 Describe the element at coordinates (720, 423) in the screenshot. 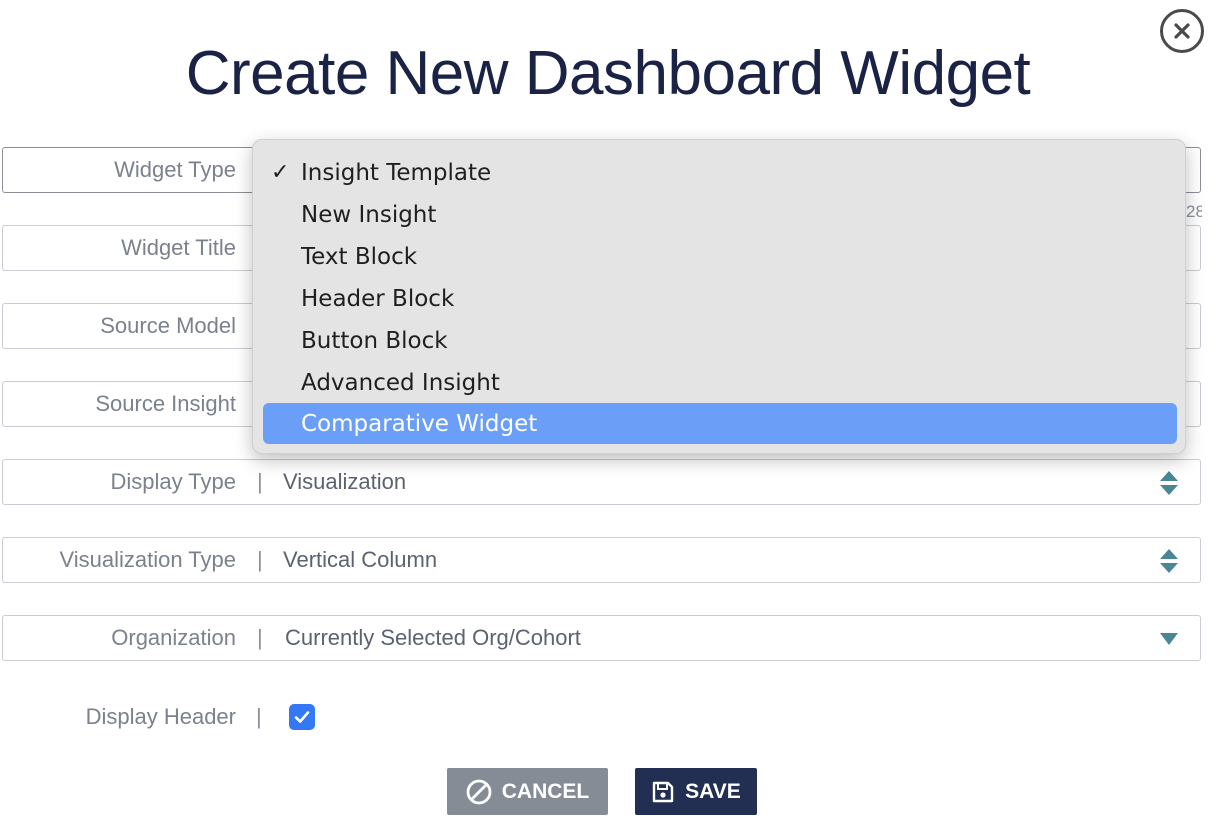

I see `menu-item-comparative-widget: Comparative Widget` at that location.